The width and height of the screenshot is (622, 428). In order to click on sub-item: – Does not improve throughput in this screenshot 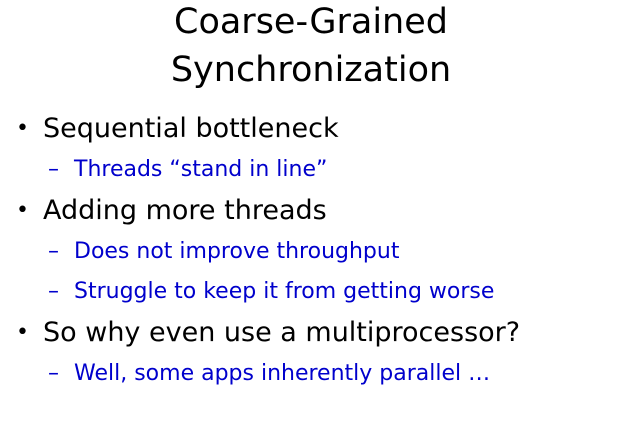, I will do `click(316, 251)`.